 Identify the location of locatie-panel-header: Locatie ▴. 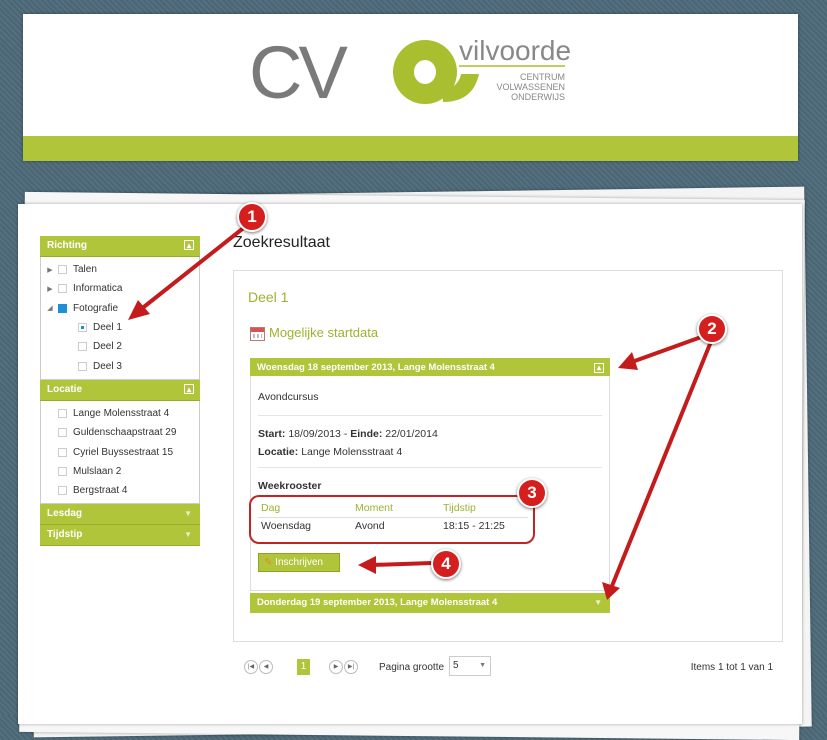
(120, 390).